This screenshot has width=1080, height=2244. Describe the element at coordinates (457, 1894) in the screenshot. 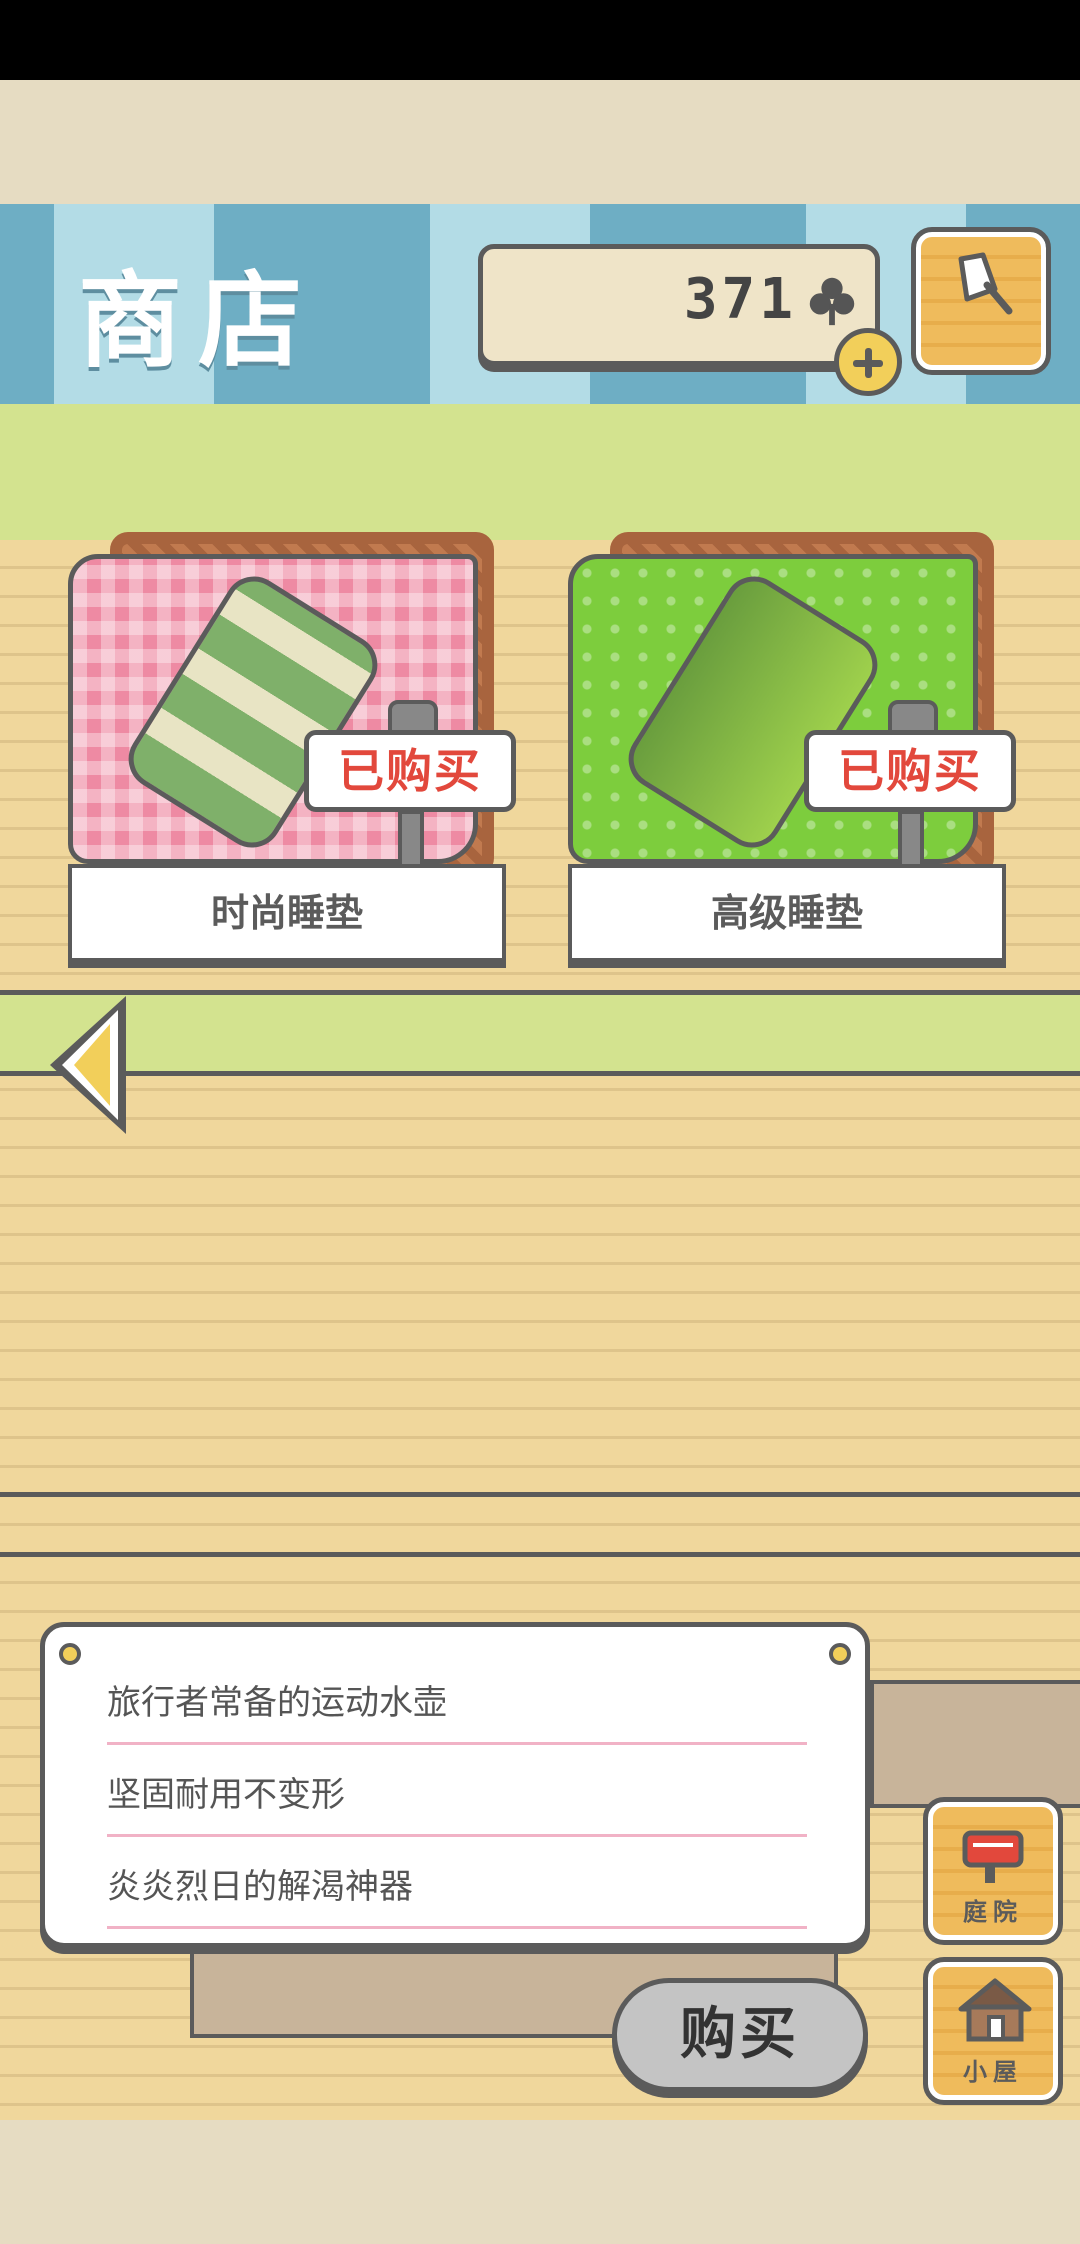

I see `description-line: 炎炎烈日的解渴神器` at that location.